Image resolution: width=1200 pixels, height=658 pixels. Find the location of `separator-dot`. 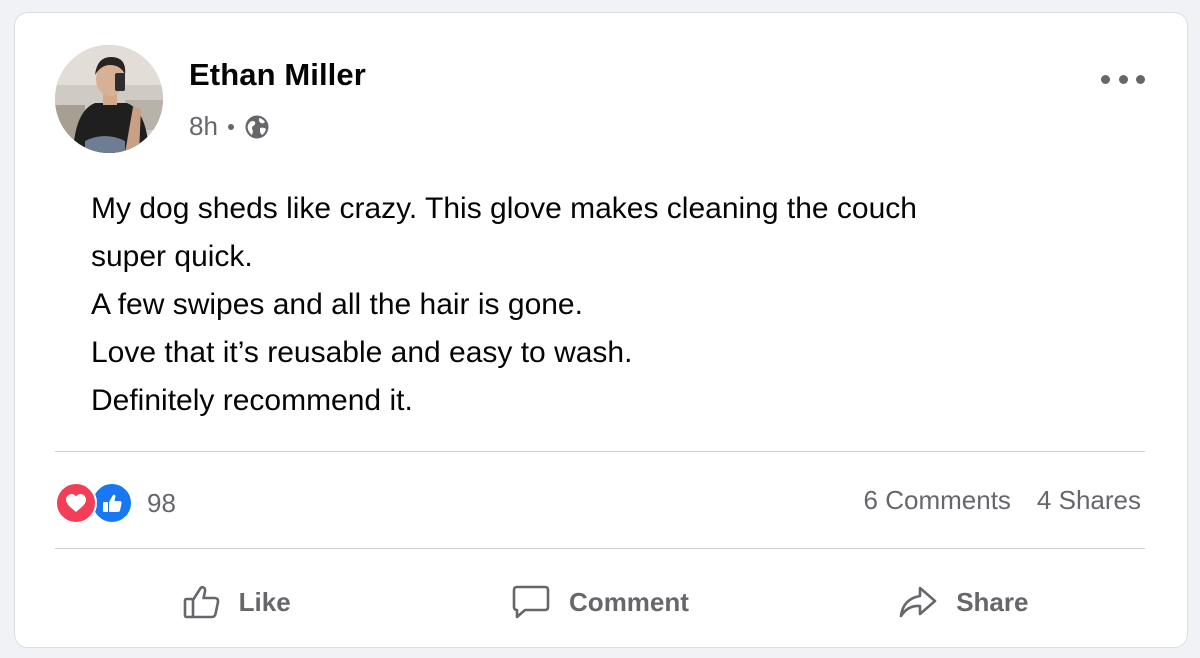

separator-dot is located at coordinates (230, 126).